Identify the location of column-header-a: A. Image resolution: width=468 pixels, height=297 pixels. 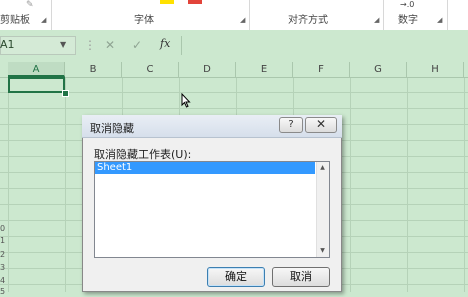
(36, 69).